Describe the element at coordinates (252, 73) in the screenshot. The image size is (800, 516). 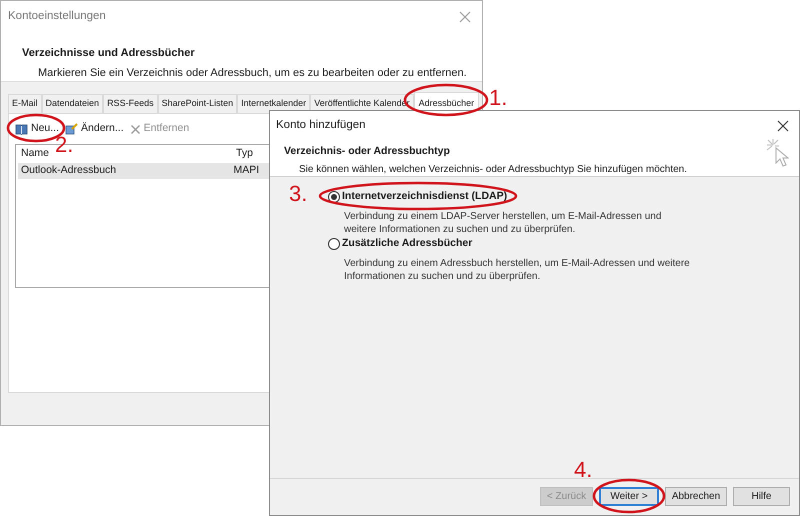
I see `section-description: Markieren Sie ein Verzeichnis oder Adressbuch, um es zu bearbeiten oder zu entfernen.` at that location.